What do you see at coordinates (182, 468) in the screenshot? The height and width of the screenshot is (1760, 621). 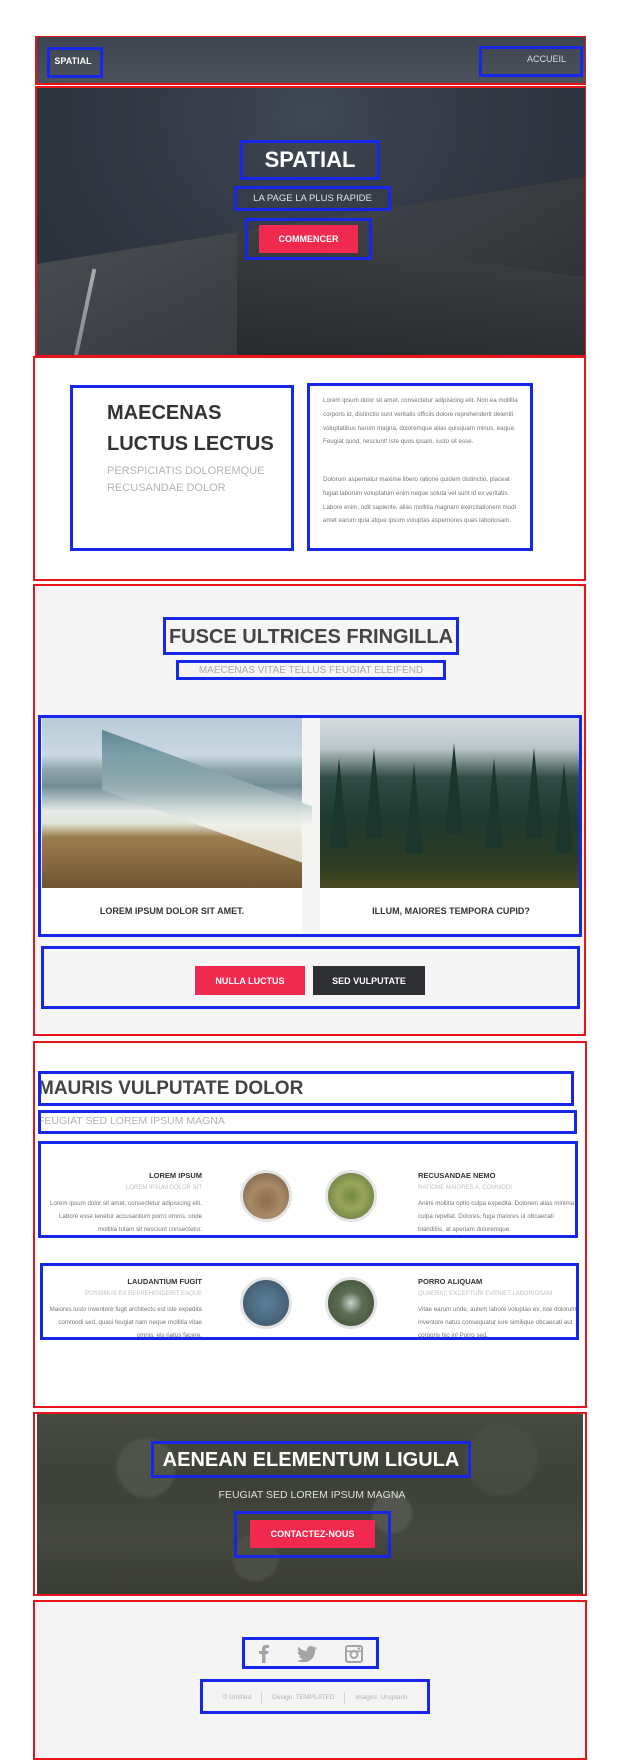 I see `heading-block-outline` at bounding box center [182, 468].